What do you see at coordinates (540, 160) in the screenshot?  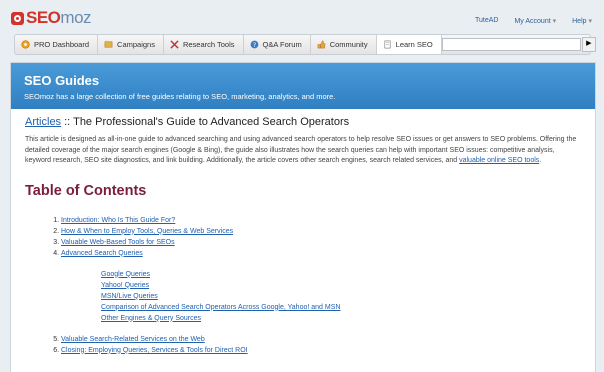 I see `intro-end: .` at bounding box center [540, 160].